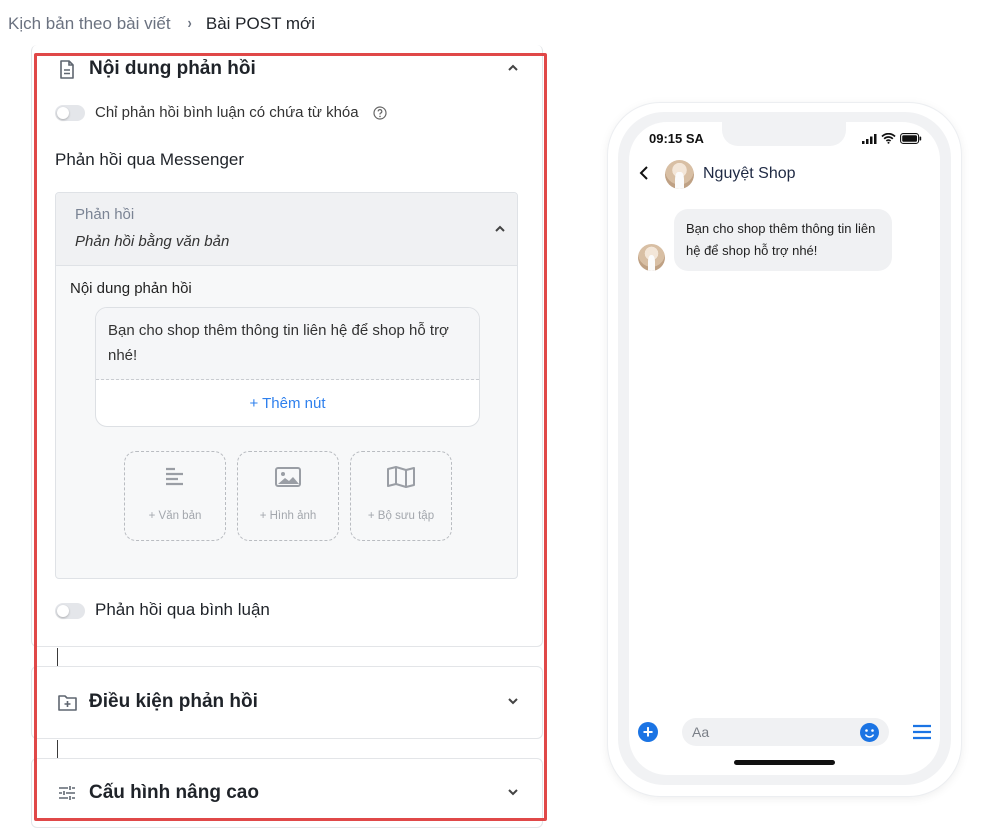 This screenshot has width=1008, height=832. What do you see at coordinates (869, 140) in the screenshot?
I see `signal-icon` at bounding box center [869, 140].